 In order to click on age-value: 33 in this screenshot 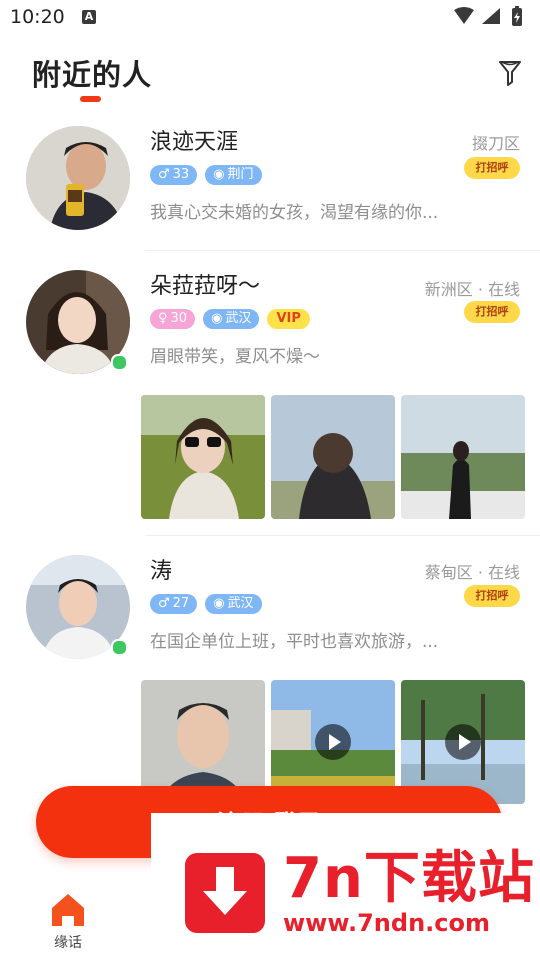, I will do `click(181, 174)`.